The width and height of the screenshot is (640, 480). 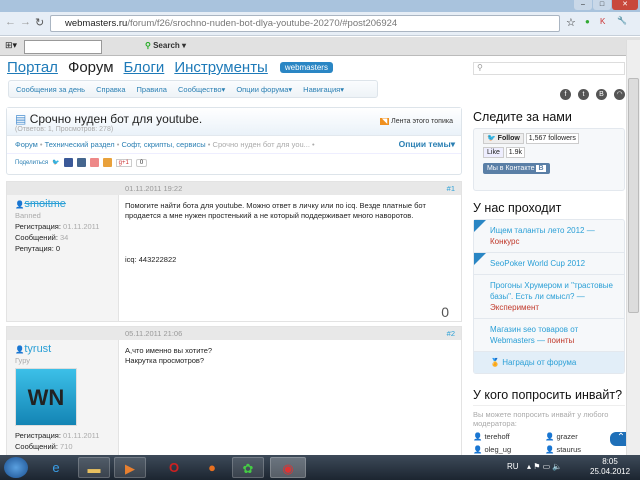 What do you see at coordinates (39, 22) in the screenshot?
I see `reload-icon: ↻` at bounding box center [39, 22].